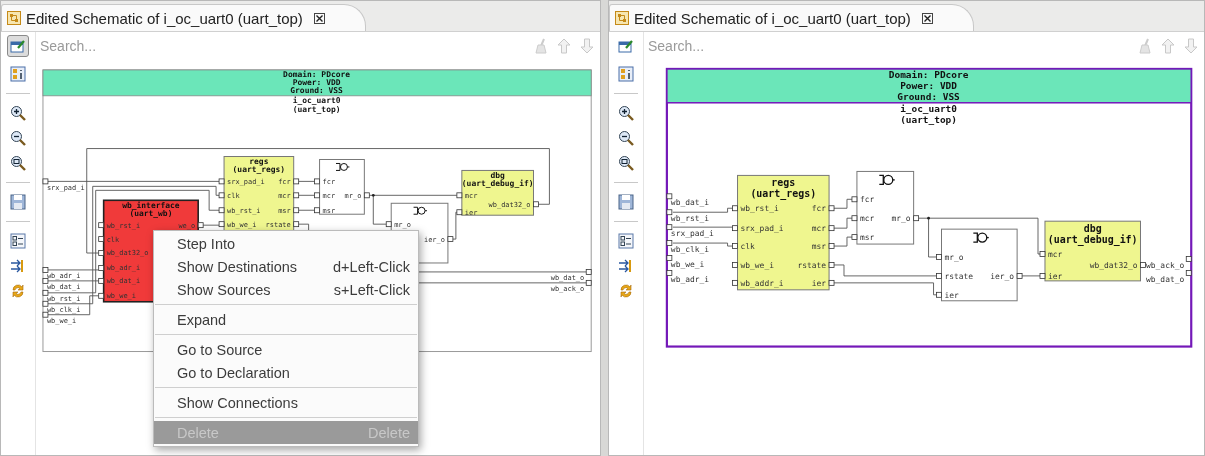 The width and height of the screenshot is (1205, 456). Describe the element at coordinates (690, 203) in the screenshot. I see `port-label: wb_dat_i` at that location.